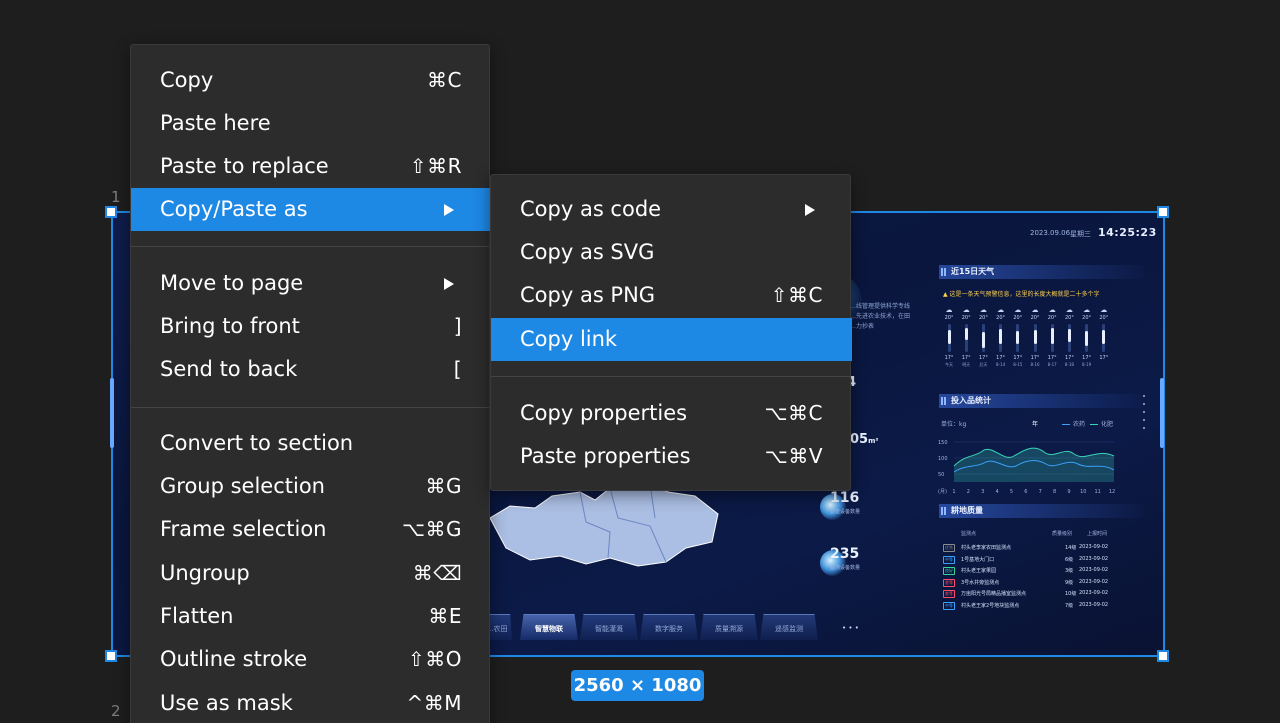  What do you see at coordinates (1071, 594) in the screenshot?
I see `quality-level: 10级` at bounding box center [1071, 594].